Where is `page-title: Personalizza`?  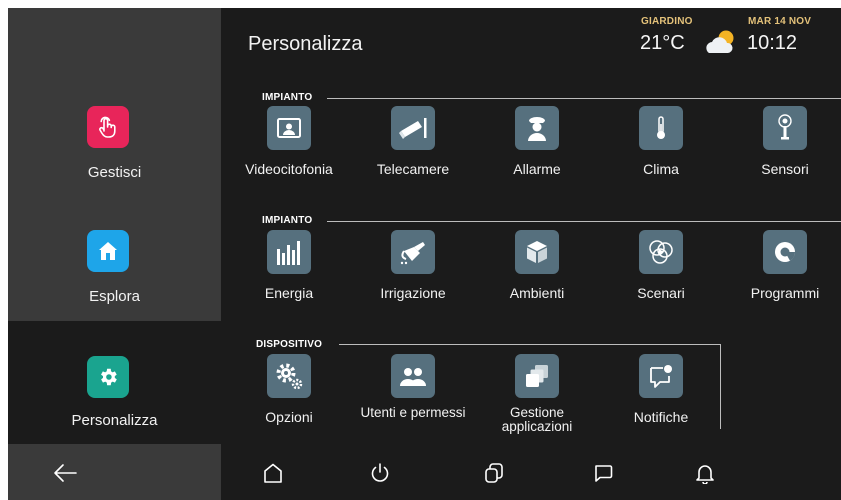 page-title: Personalizza is located at coordinates (305, 44).